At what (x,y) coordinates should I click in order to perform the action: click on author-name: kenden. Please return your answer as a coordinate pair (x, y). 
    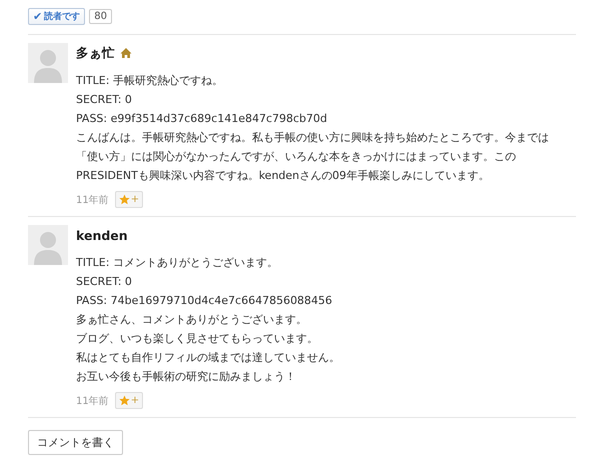
    Looking at the image, I should click on (102, 235).